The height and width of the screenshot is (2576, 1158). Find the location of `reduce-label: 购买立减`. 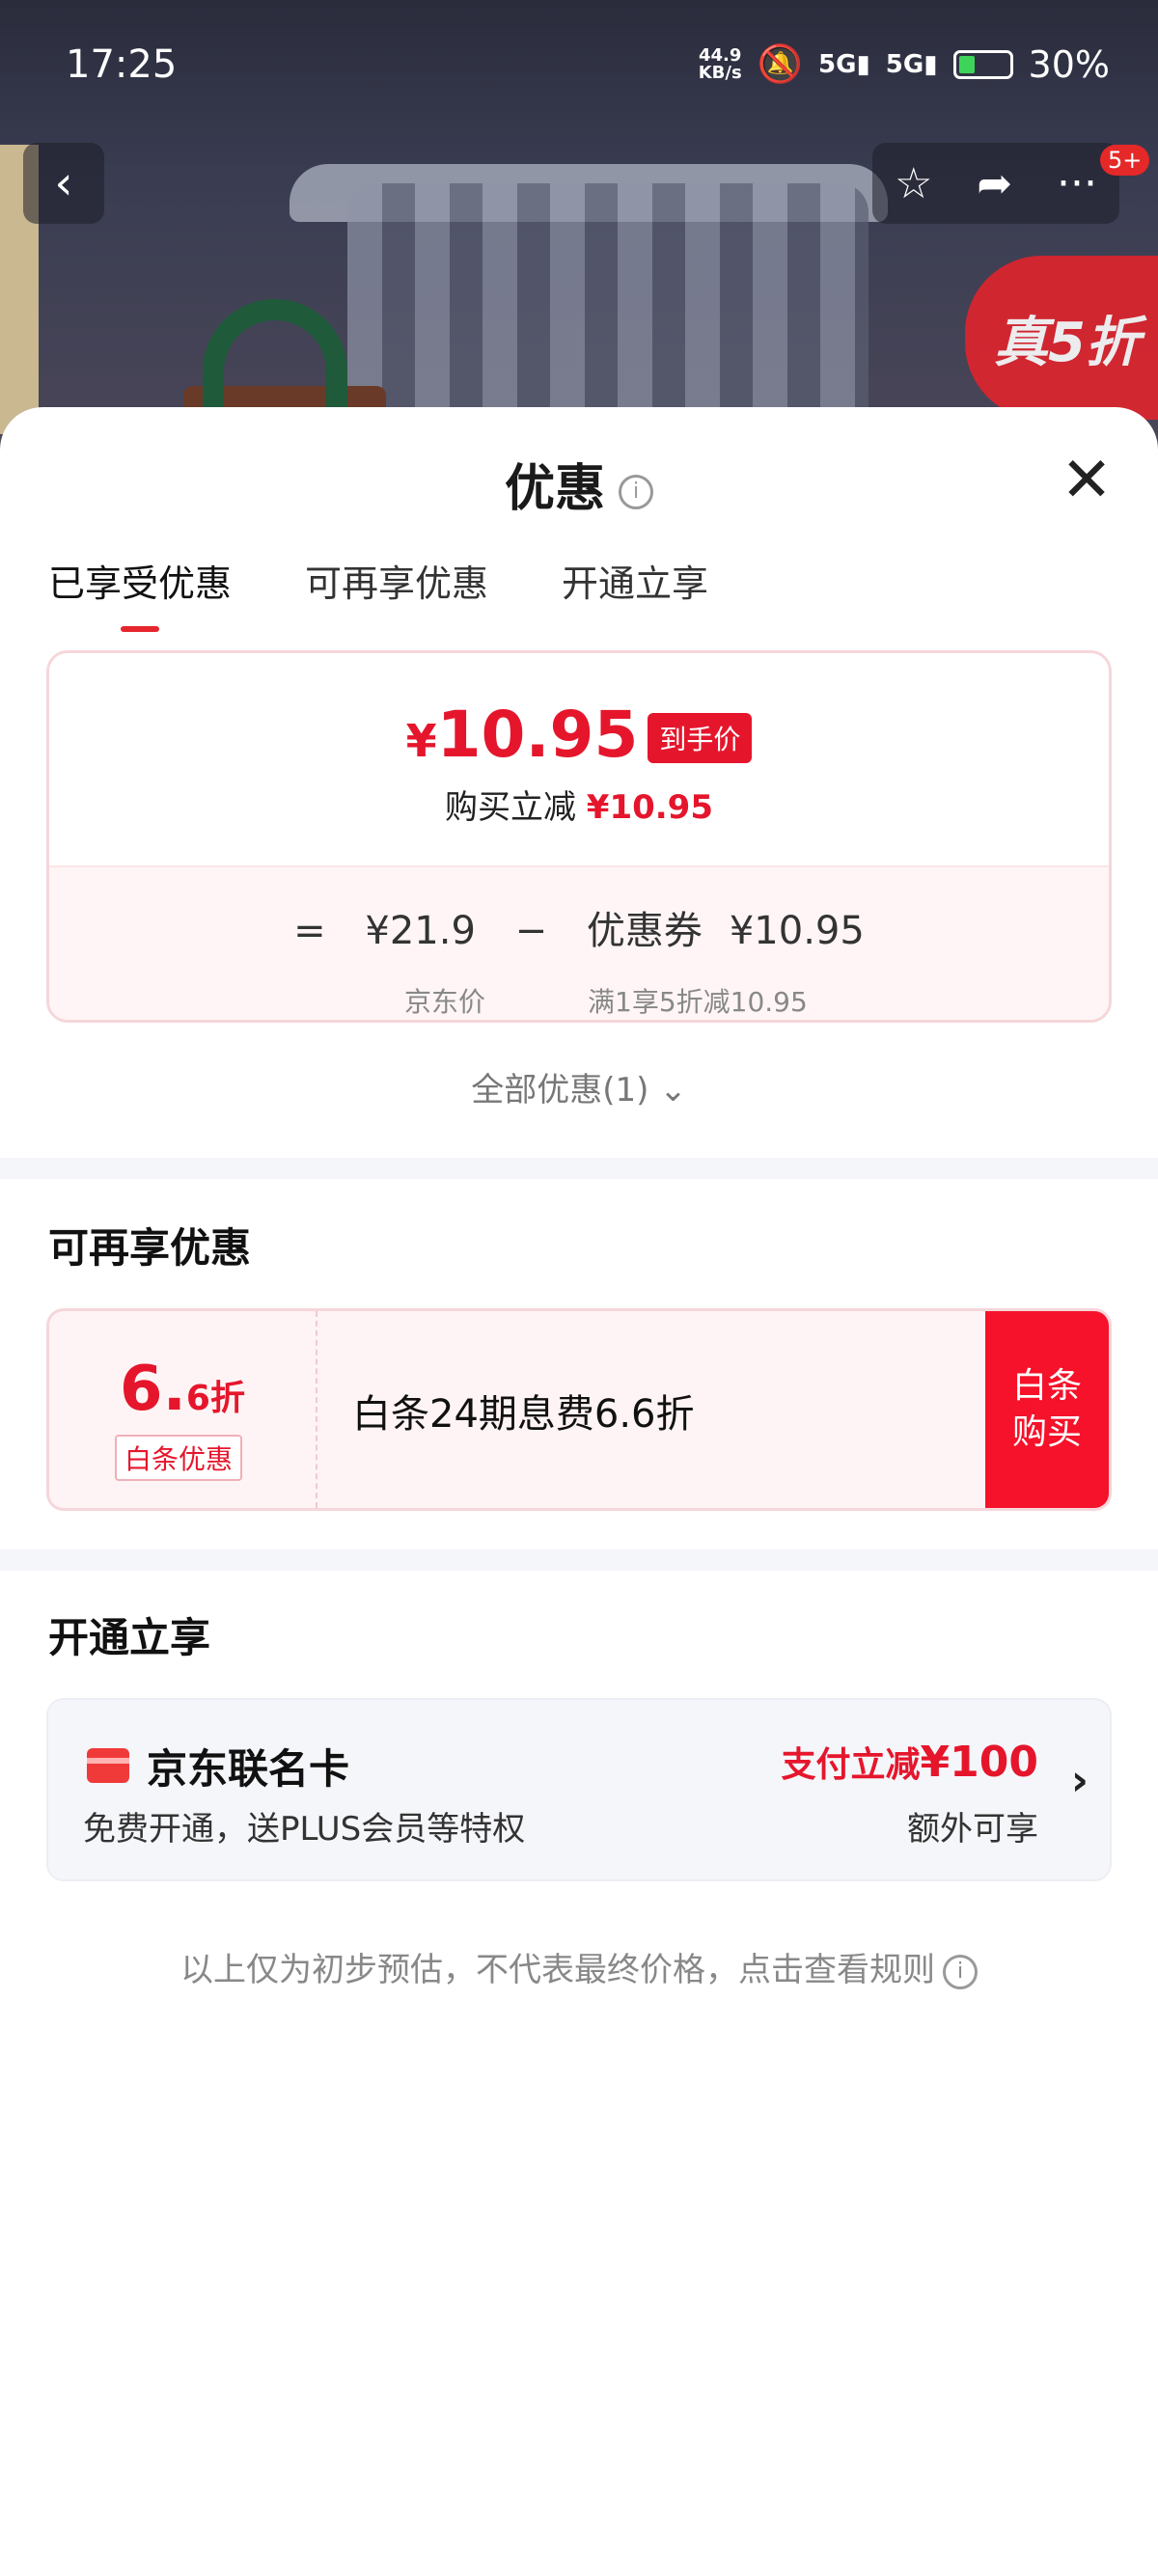

reduce-label: 购买立减 is located at coordinates (510, 808).